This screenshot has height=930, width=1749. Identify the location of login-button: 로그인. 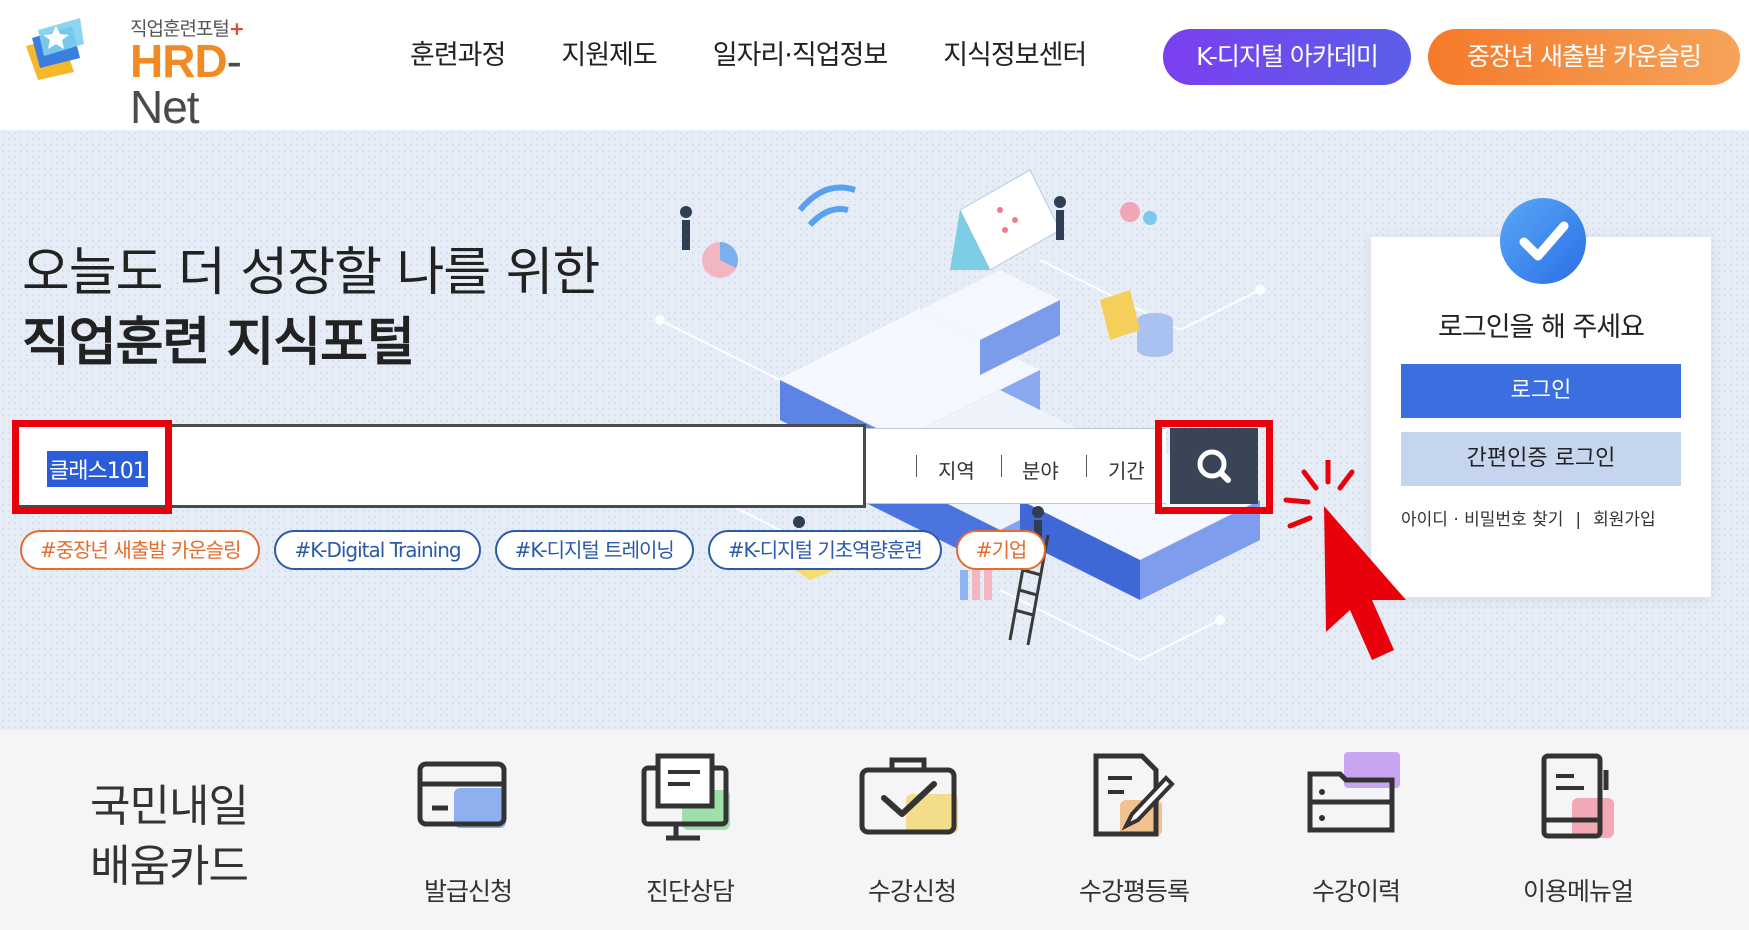
(1541, 391).